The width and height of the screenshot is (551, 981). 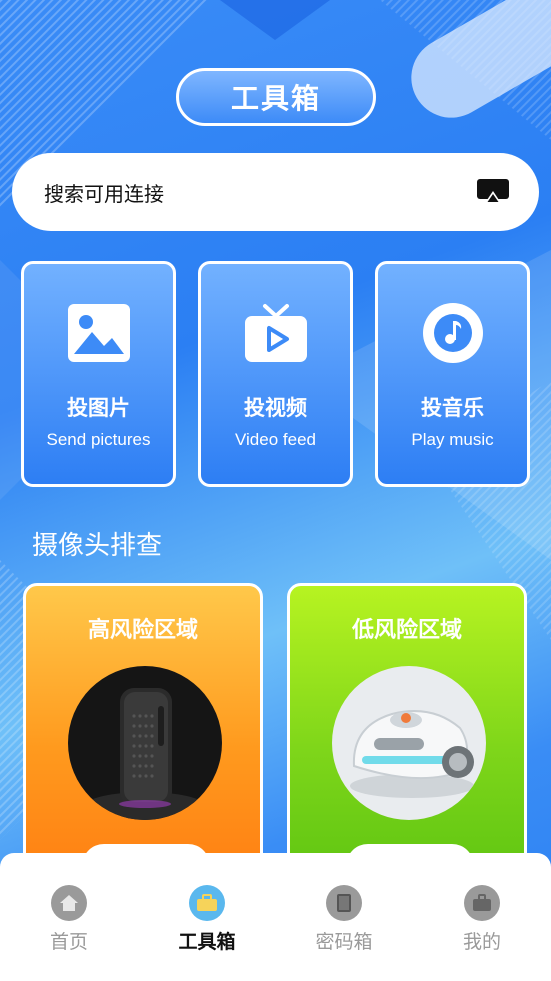 What do you see at coordinates (344, 903) in the screenshot?
I see `password-book-icon` at bounding box center [344, 903].